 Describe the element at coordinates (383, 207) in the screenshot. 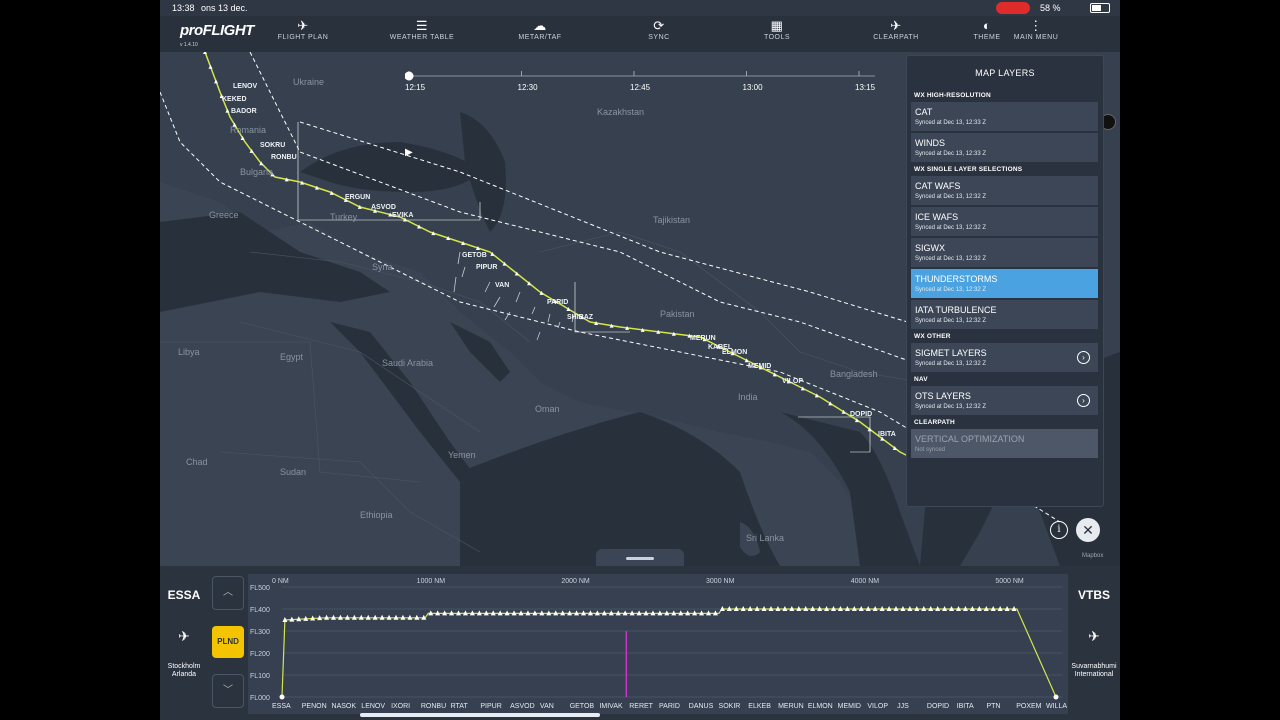

I see `map-waypoint: ASVOD` at that location.